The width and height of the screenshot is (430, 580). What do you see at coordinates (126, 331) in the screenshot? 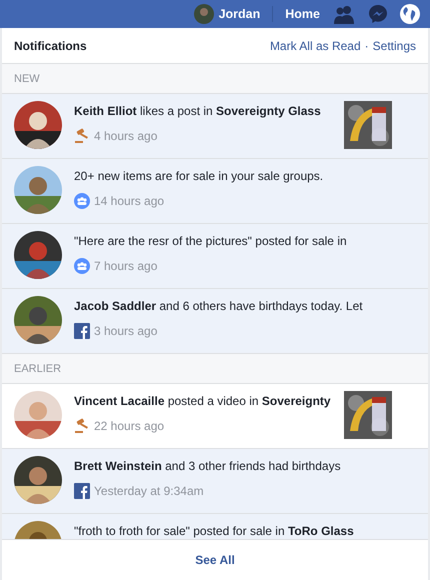
I see `notification-time: 3 hours ago` at bounding box center [126, 331].